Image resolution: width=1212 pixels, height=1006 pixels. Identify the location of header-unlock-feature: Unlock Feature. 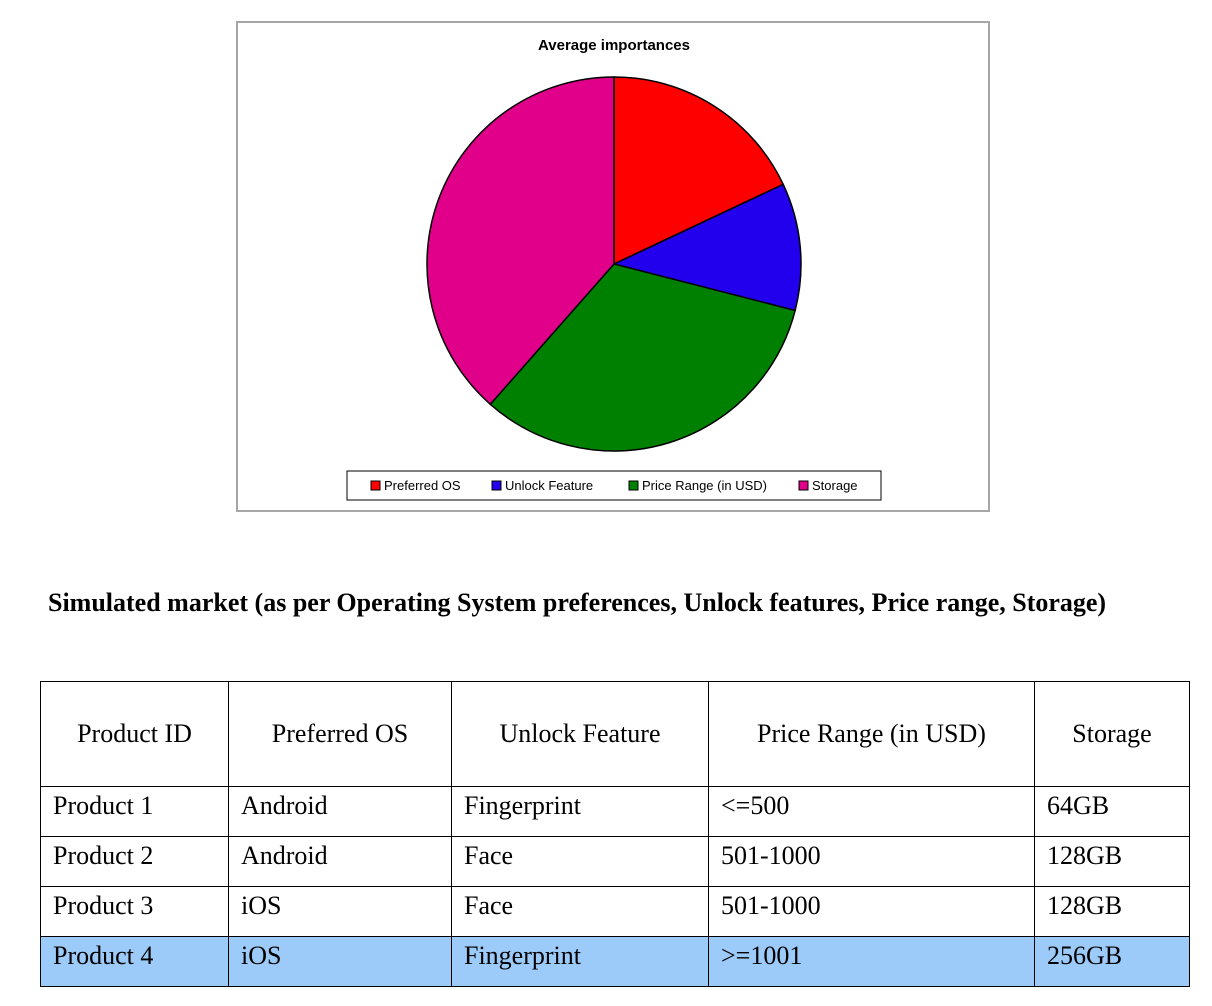
(580, 734).